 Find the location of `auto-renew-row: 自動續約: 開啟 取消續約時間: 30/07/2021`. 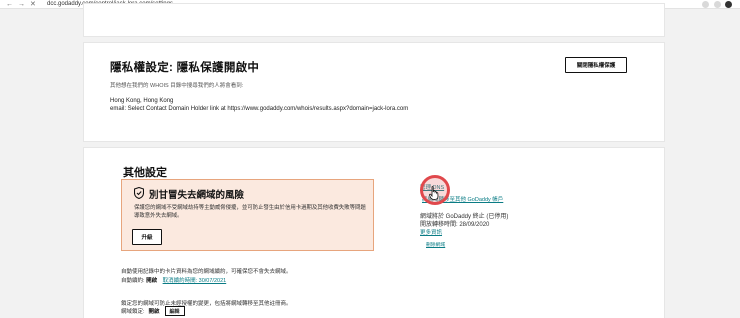

auto-renew-row: 自動續約: 開啟 取消續約時間: 30/07/2021 is located at coordinates (173, 280).